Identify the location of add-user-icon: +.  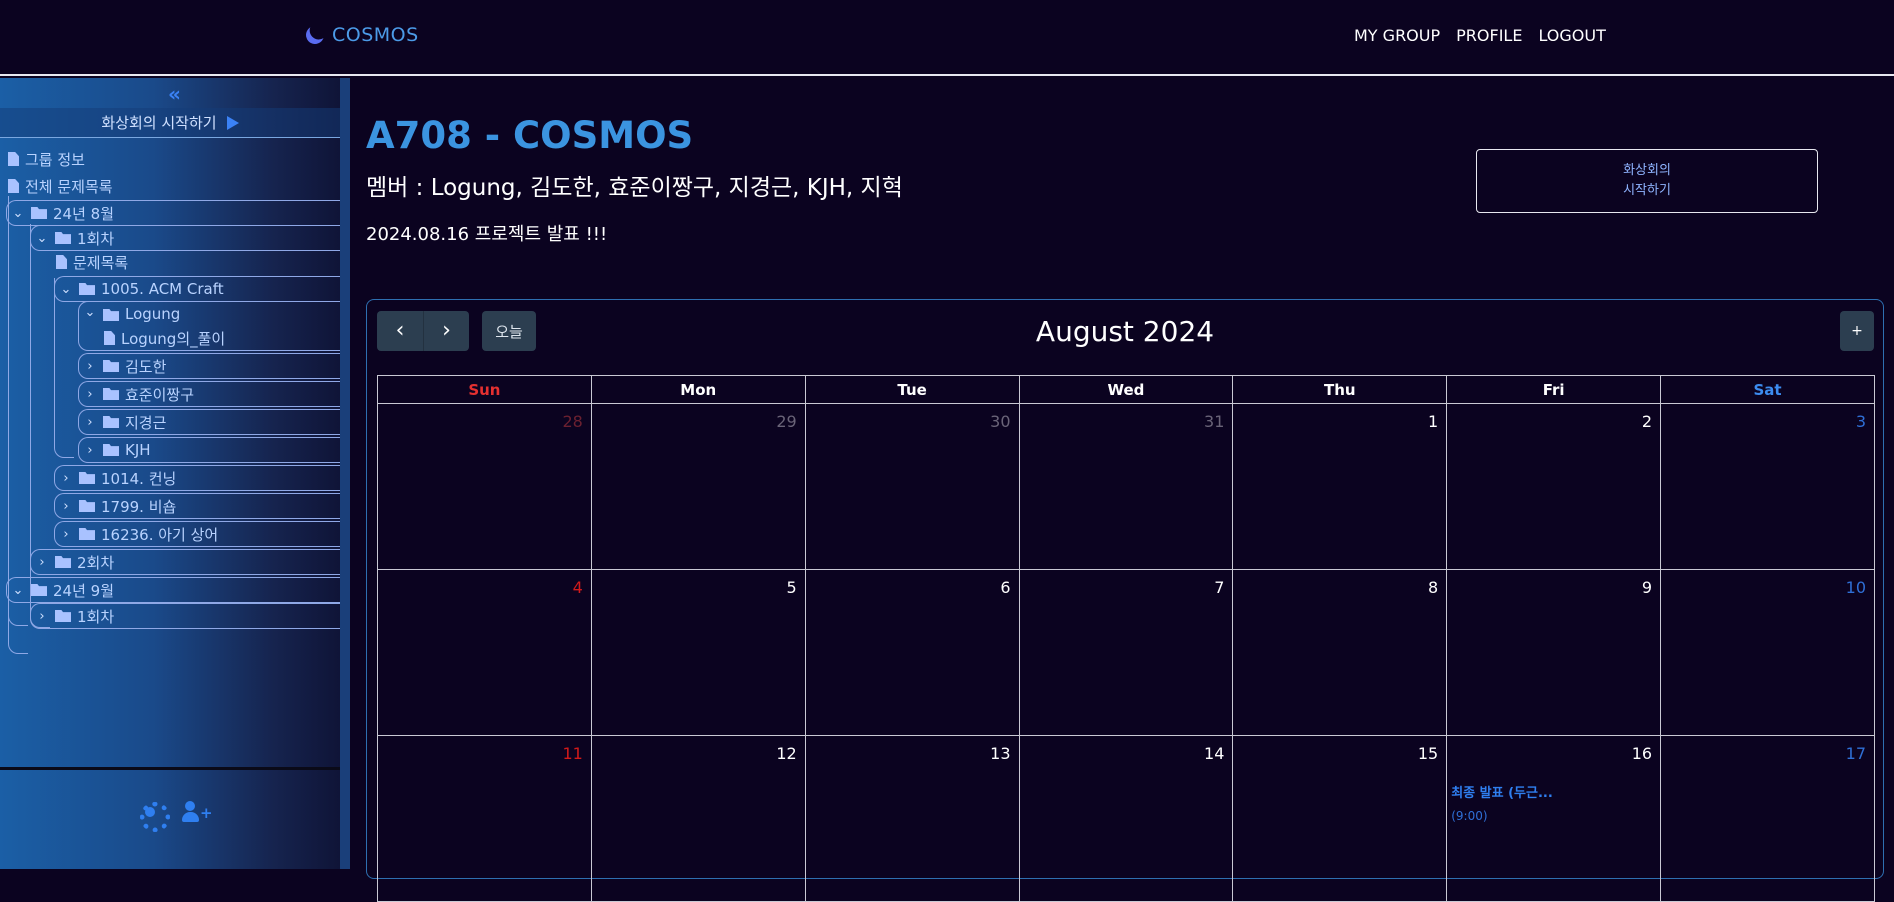
(197, 812).